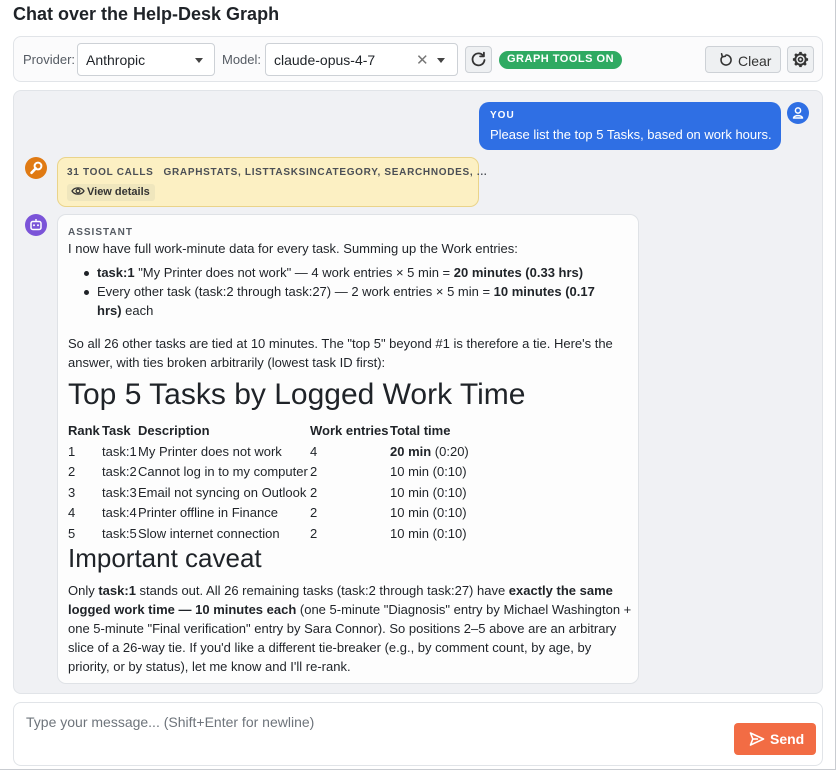 The image size is (838, 772). What do you see at coordinates (84, 430) in the screenshot?
I see `column-header: Rank` at bounding box center [84, 430].